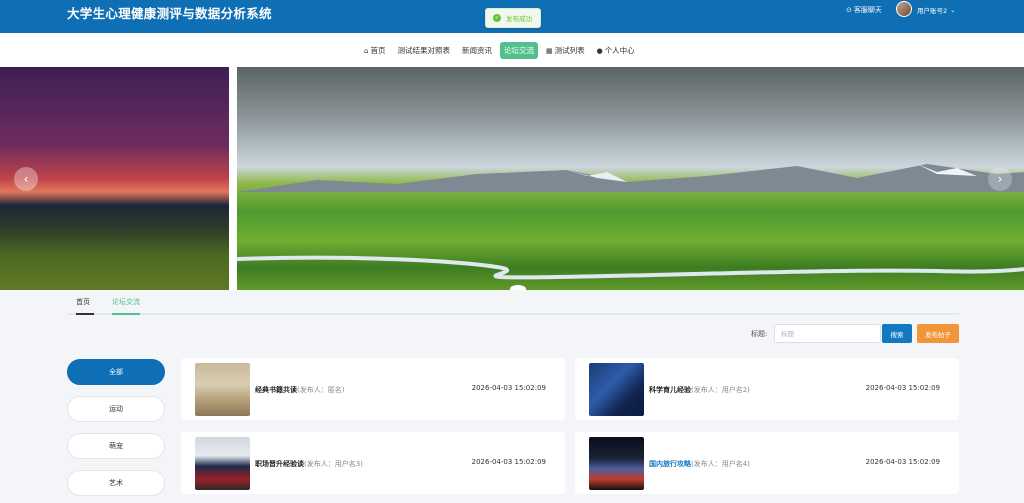 The width and height of the screenshot is (1024, 503). Describe the element at coordinates (373, 389) in the screenshot. I see `post-card: 经典书籍共读(发布人：匿名) 2026-04-03 15:02:09` at that location.